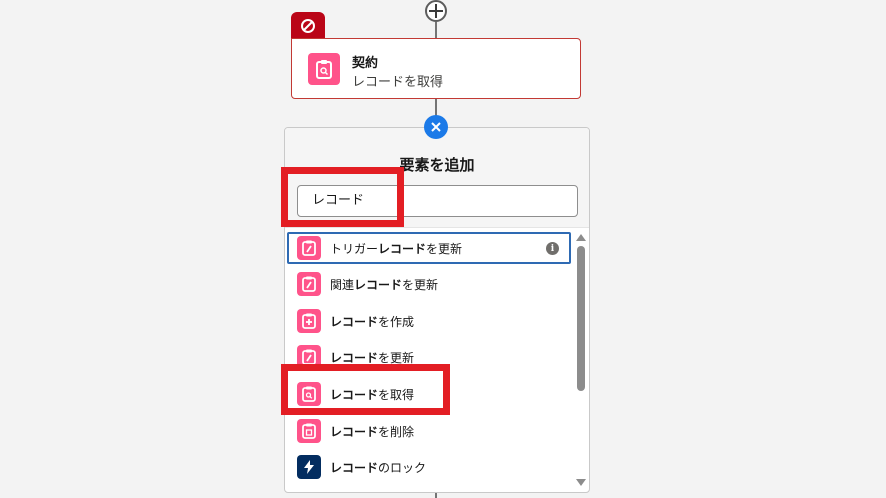 This screenshot has height=498, width=886. I want to click on list-item-update-records: レコードを更新, so click(429, 357).